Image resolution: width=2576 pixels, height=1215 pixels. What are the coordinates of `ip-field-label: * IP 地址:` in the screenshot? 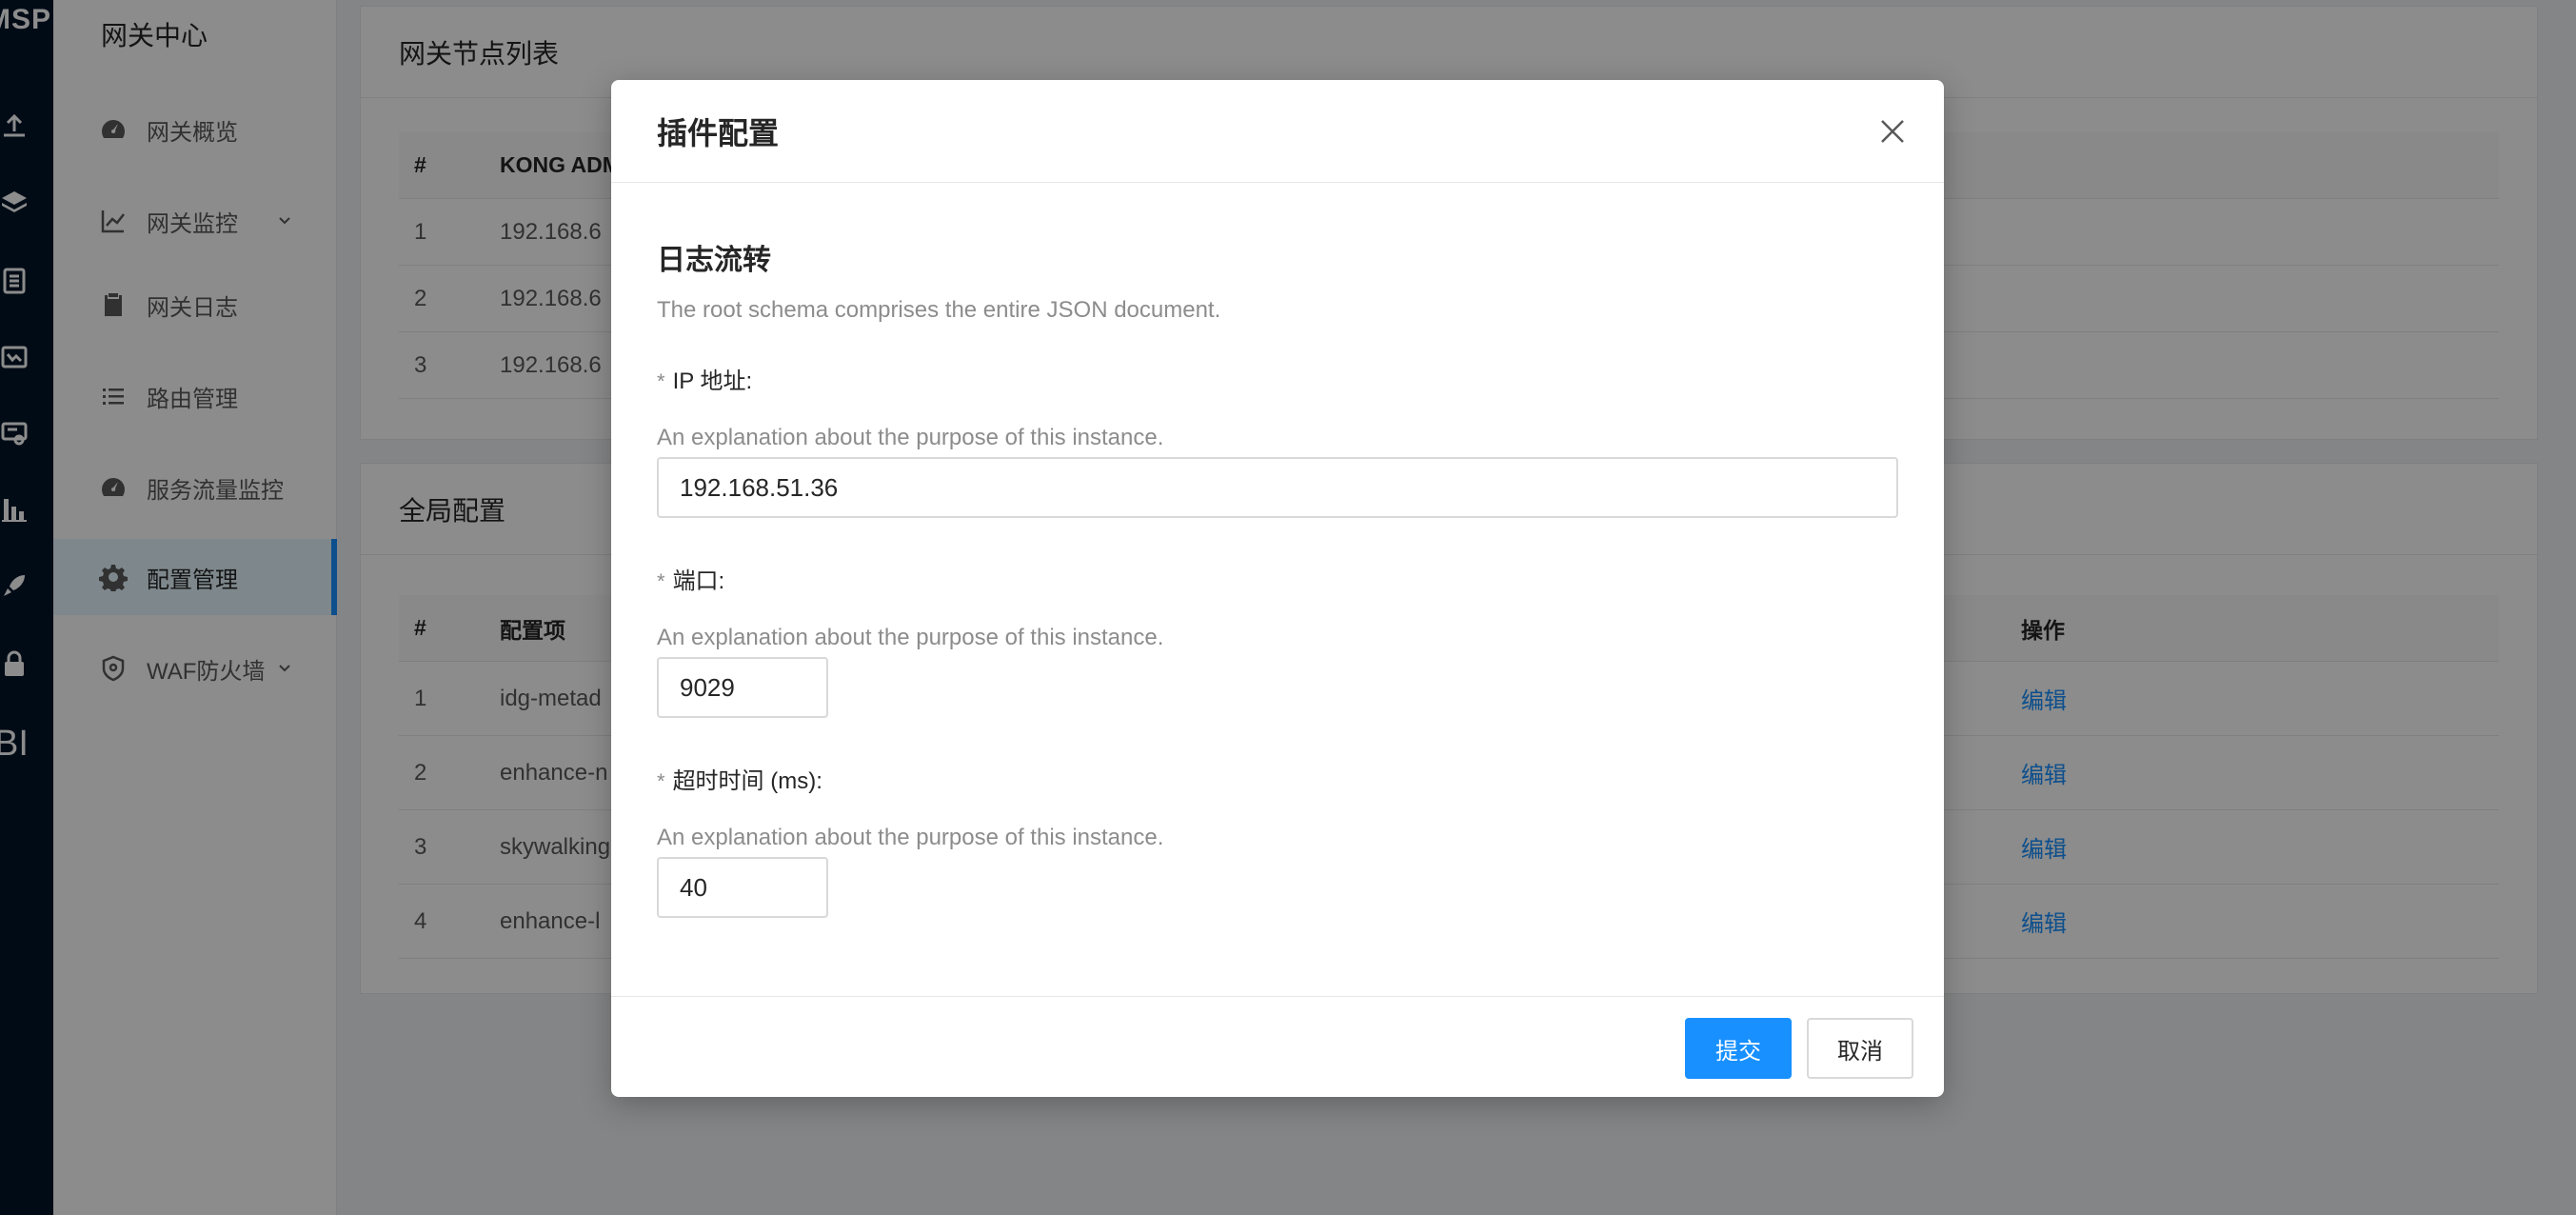 It's located at (704, 379).